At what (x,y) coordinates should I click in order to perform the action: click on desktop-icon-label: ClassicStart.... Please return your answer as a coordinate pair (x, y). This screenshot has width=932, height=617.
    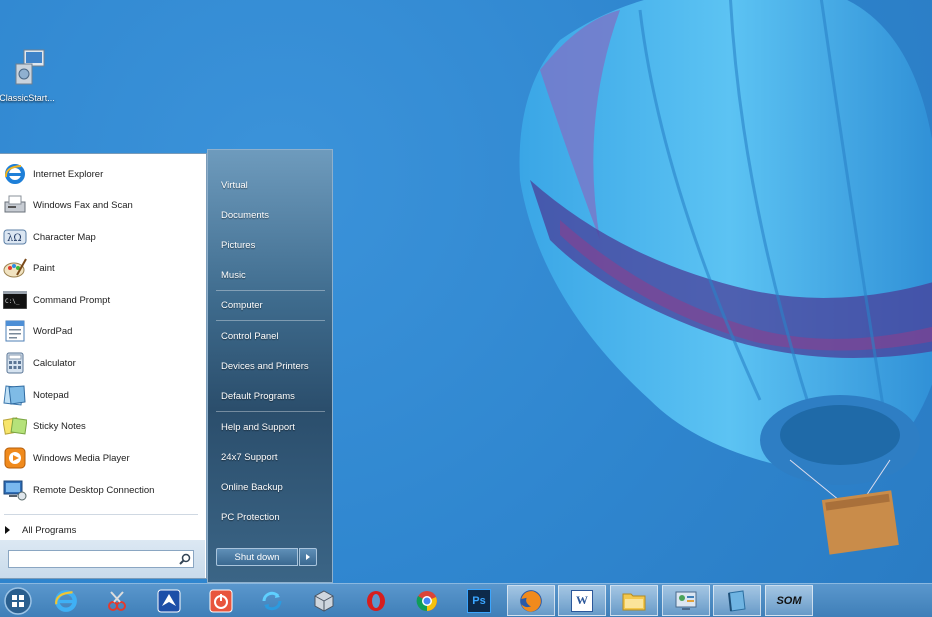
    Looking at the image, I should click on (27, 98).